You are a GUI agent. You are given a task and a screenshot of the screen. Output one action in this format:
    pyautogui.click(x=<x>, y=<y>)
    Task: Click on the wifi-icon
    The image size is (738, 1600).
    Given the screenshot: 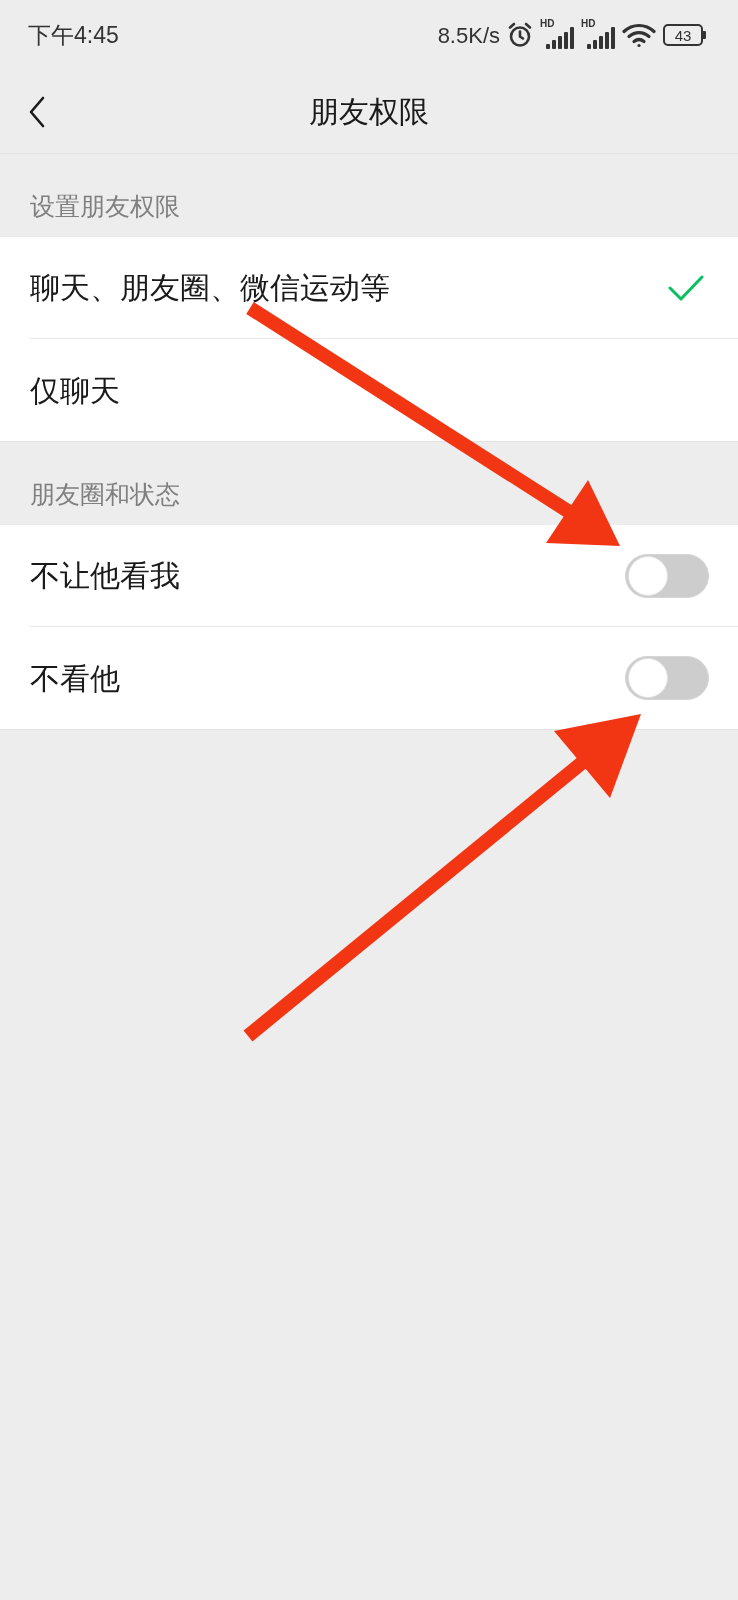 What is the action you would take?
    pyautogui.click(x=639, y=35)
    